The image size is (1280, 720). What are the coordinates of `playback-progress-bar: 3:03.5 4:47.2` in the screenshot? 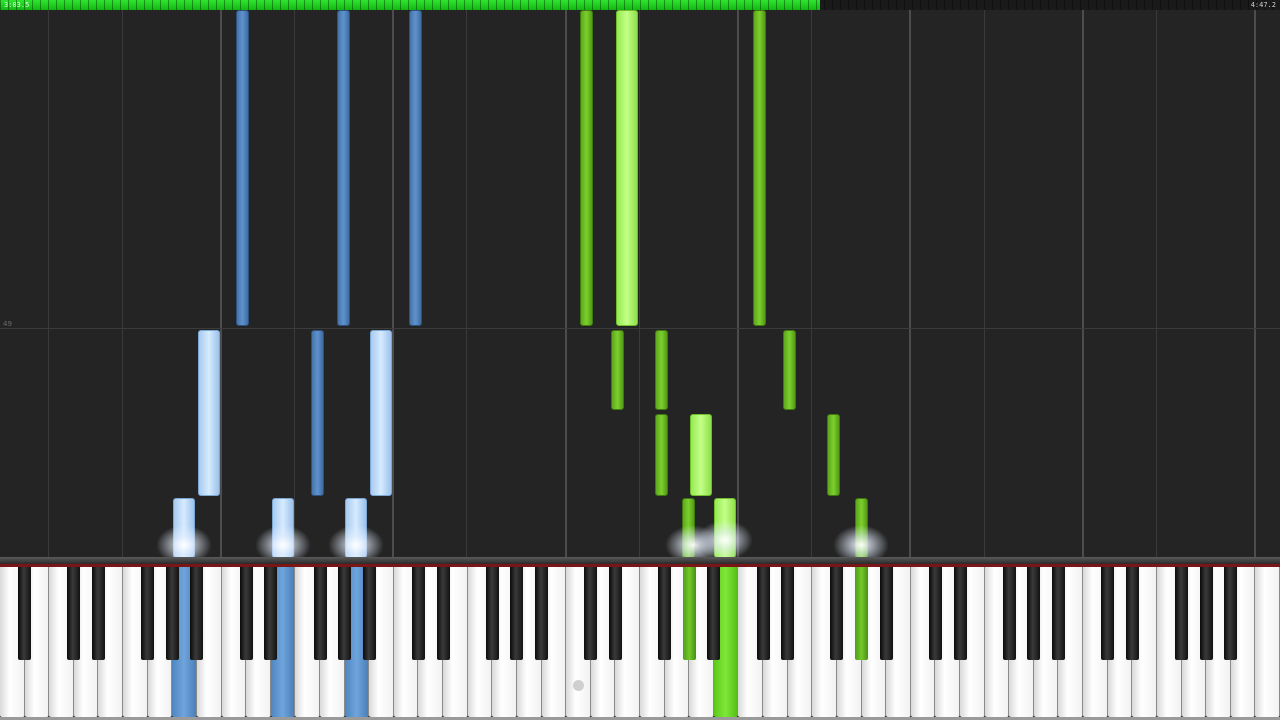 It's located at (640, 5).